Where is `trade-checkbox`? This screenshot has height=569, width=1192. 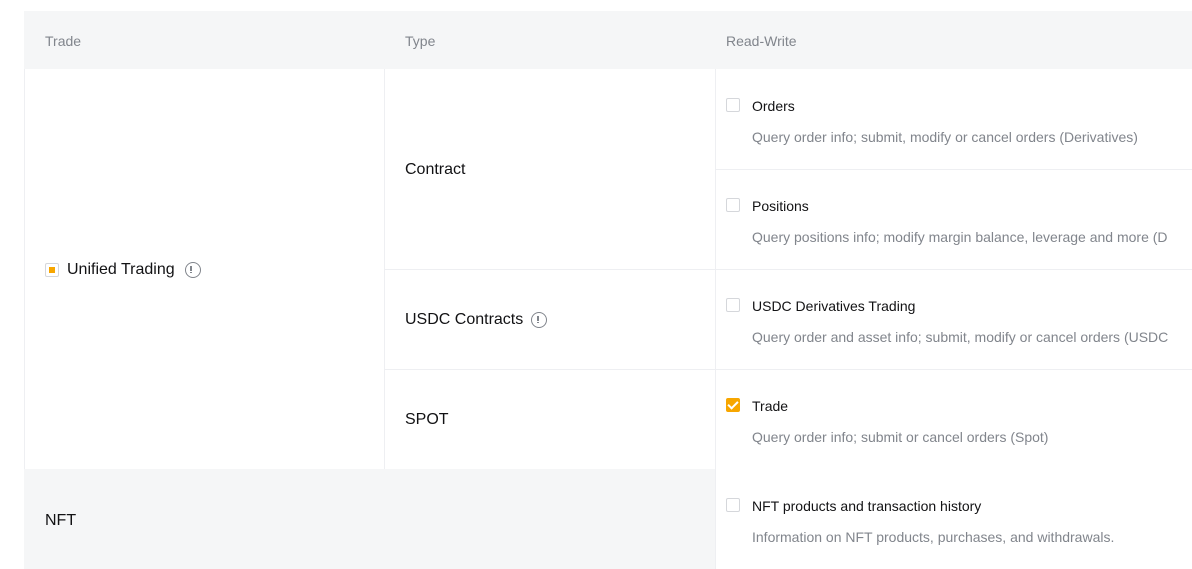
trade-checkbox is located at coordinates (733, 405).